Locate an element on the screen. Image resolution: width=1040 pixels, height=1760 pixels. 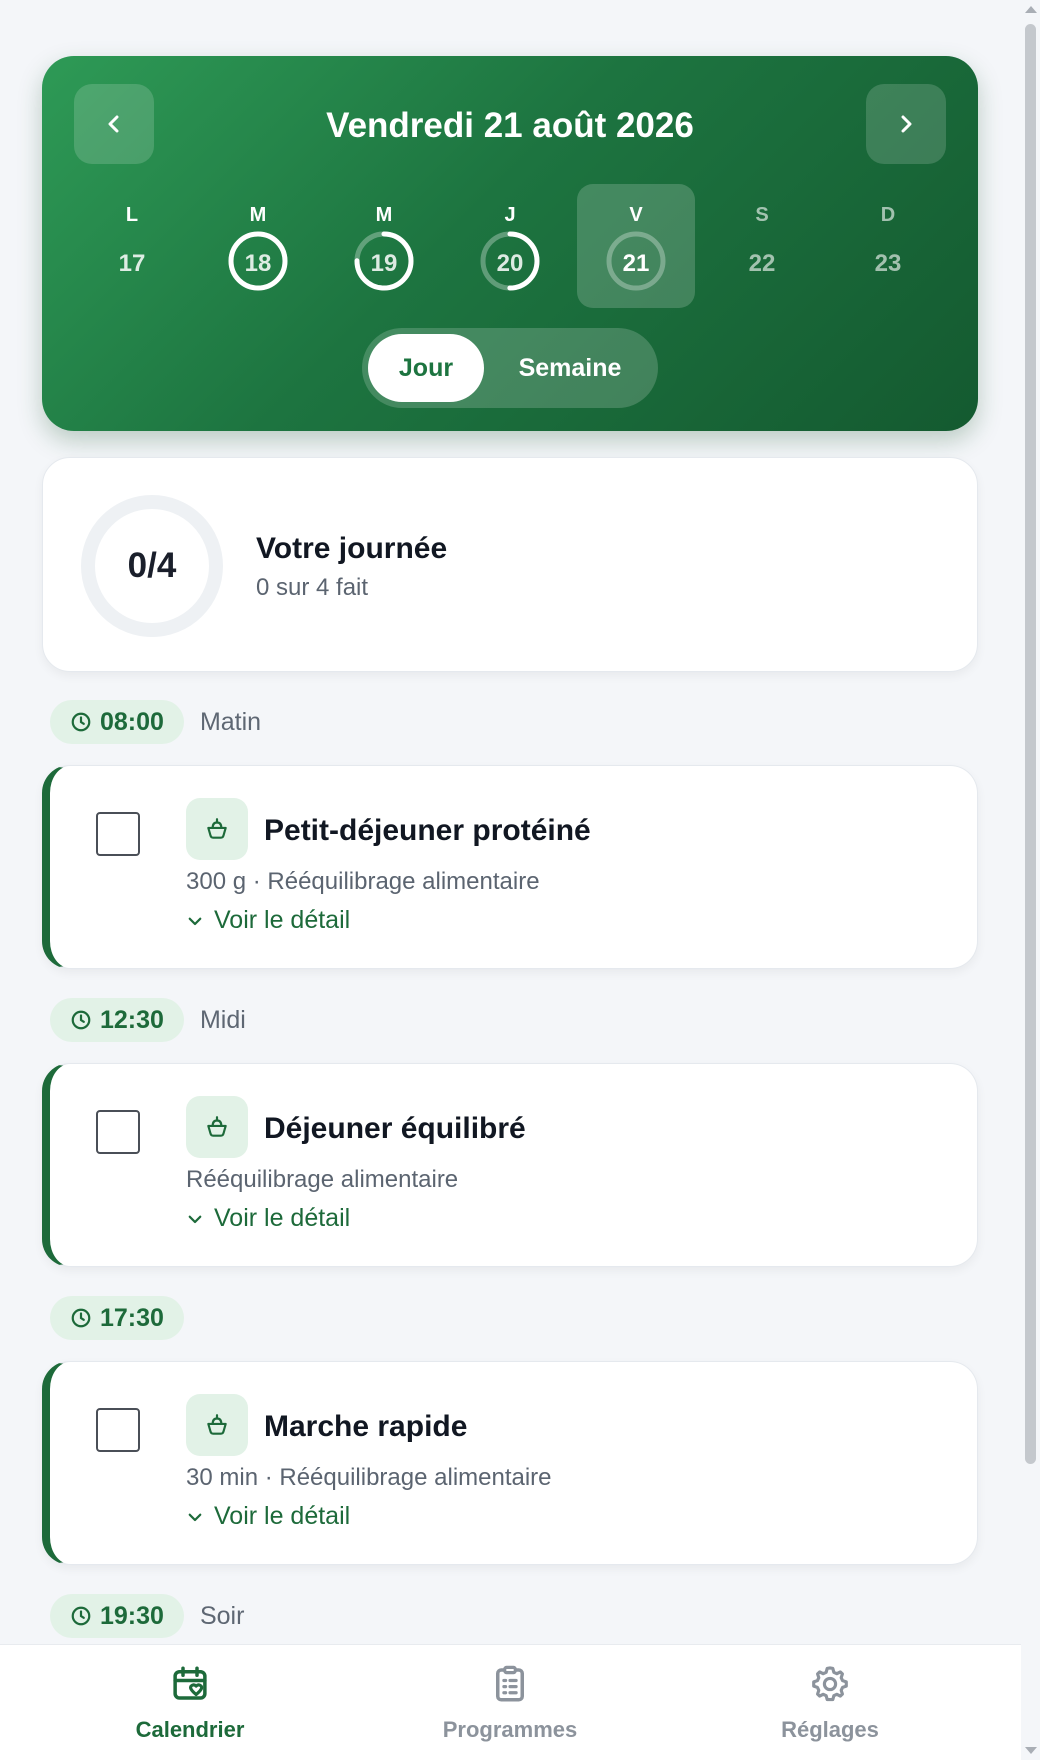
day-number: 17 is located at coordinates (132, 263).